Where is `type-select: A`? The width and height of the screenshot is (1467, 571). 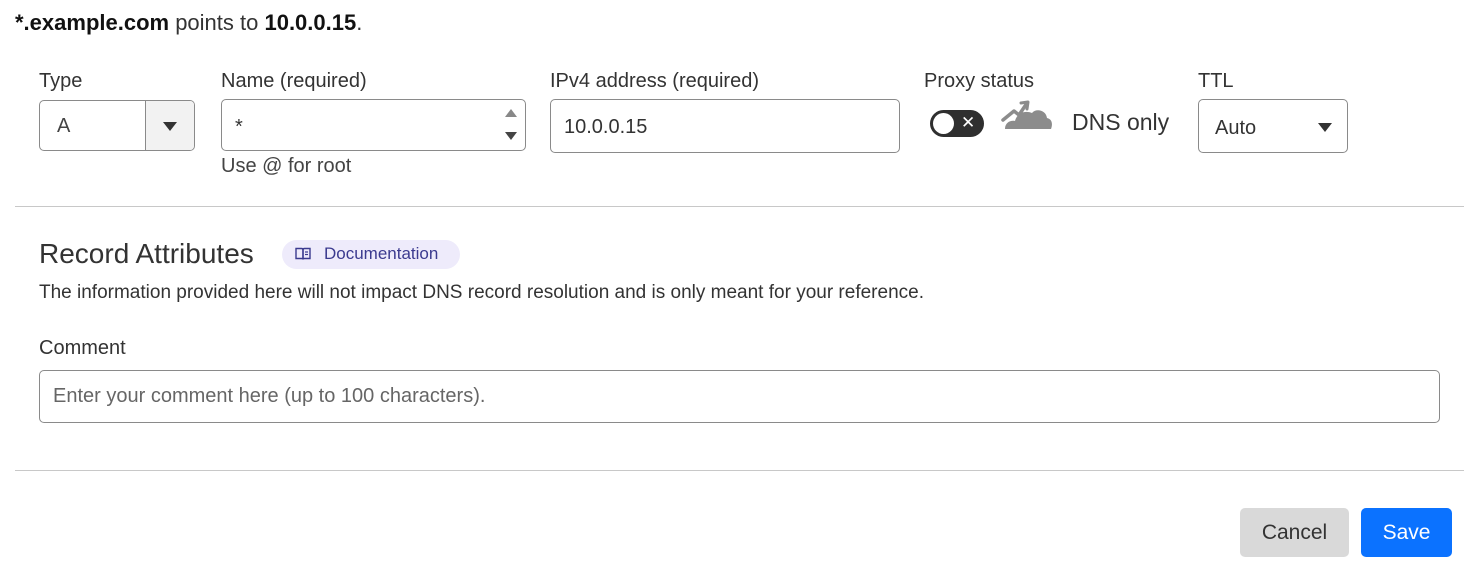 type-select: A is located at coordinates (117, 125).